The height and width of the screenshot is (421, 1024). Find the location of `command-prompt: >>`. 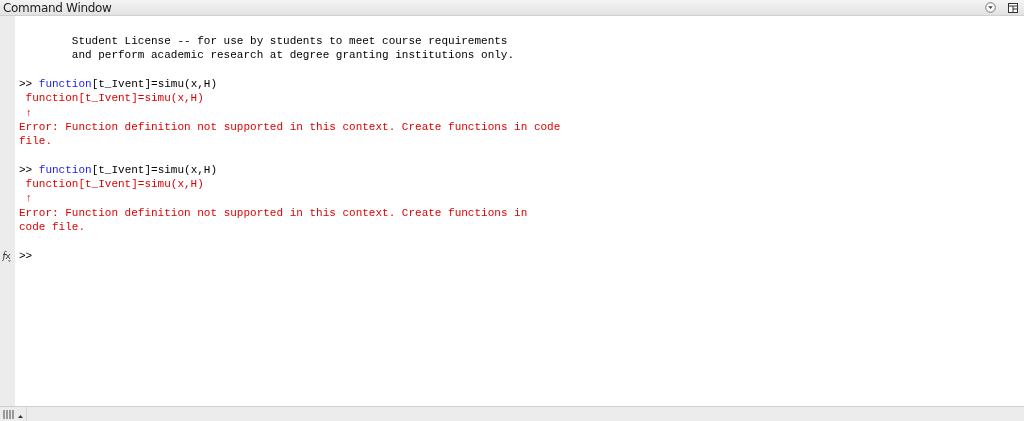

command-prompt: >> is located at coordinates (26, 255).